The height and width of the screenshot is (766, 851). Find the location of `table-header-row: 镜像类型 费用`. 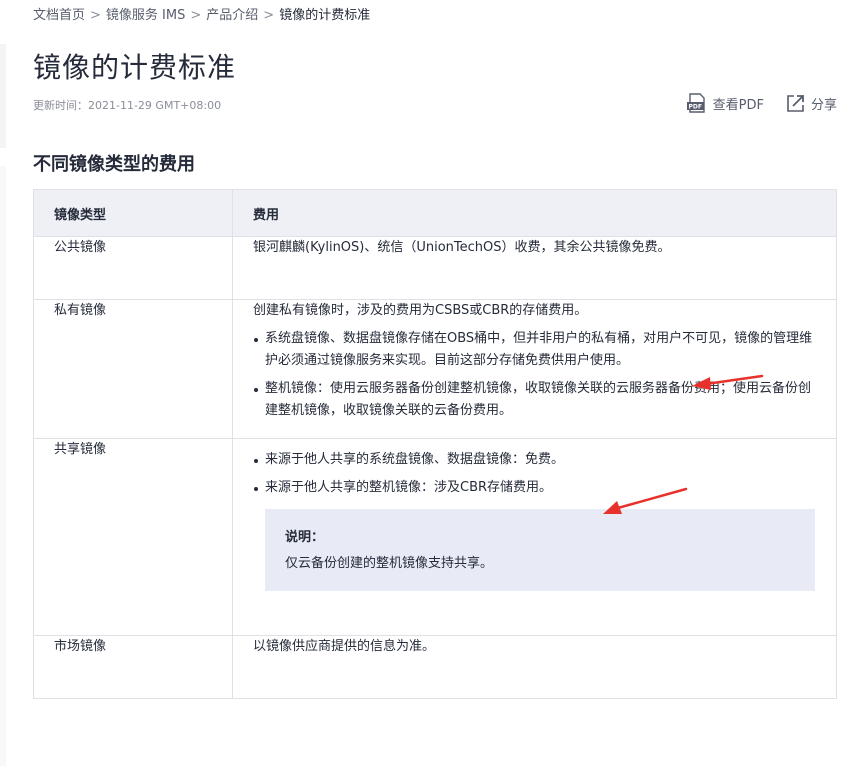

table-header-row: 镜像类型 费用 is located at coordinates (435, 213).